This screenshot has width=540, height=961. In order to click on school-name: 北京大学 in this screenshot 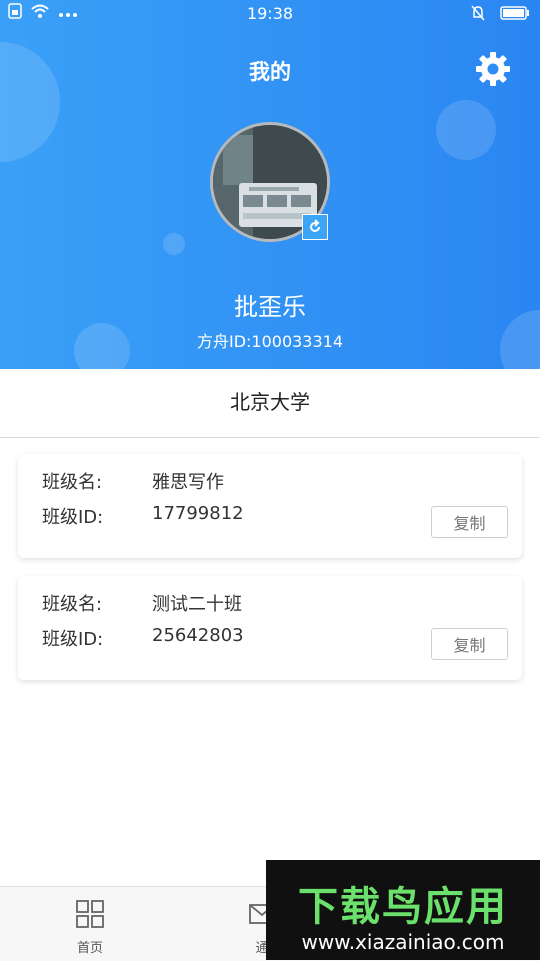, I will do `click(270, 403)`.